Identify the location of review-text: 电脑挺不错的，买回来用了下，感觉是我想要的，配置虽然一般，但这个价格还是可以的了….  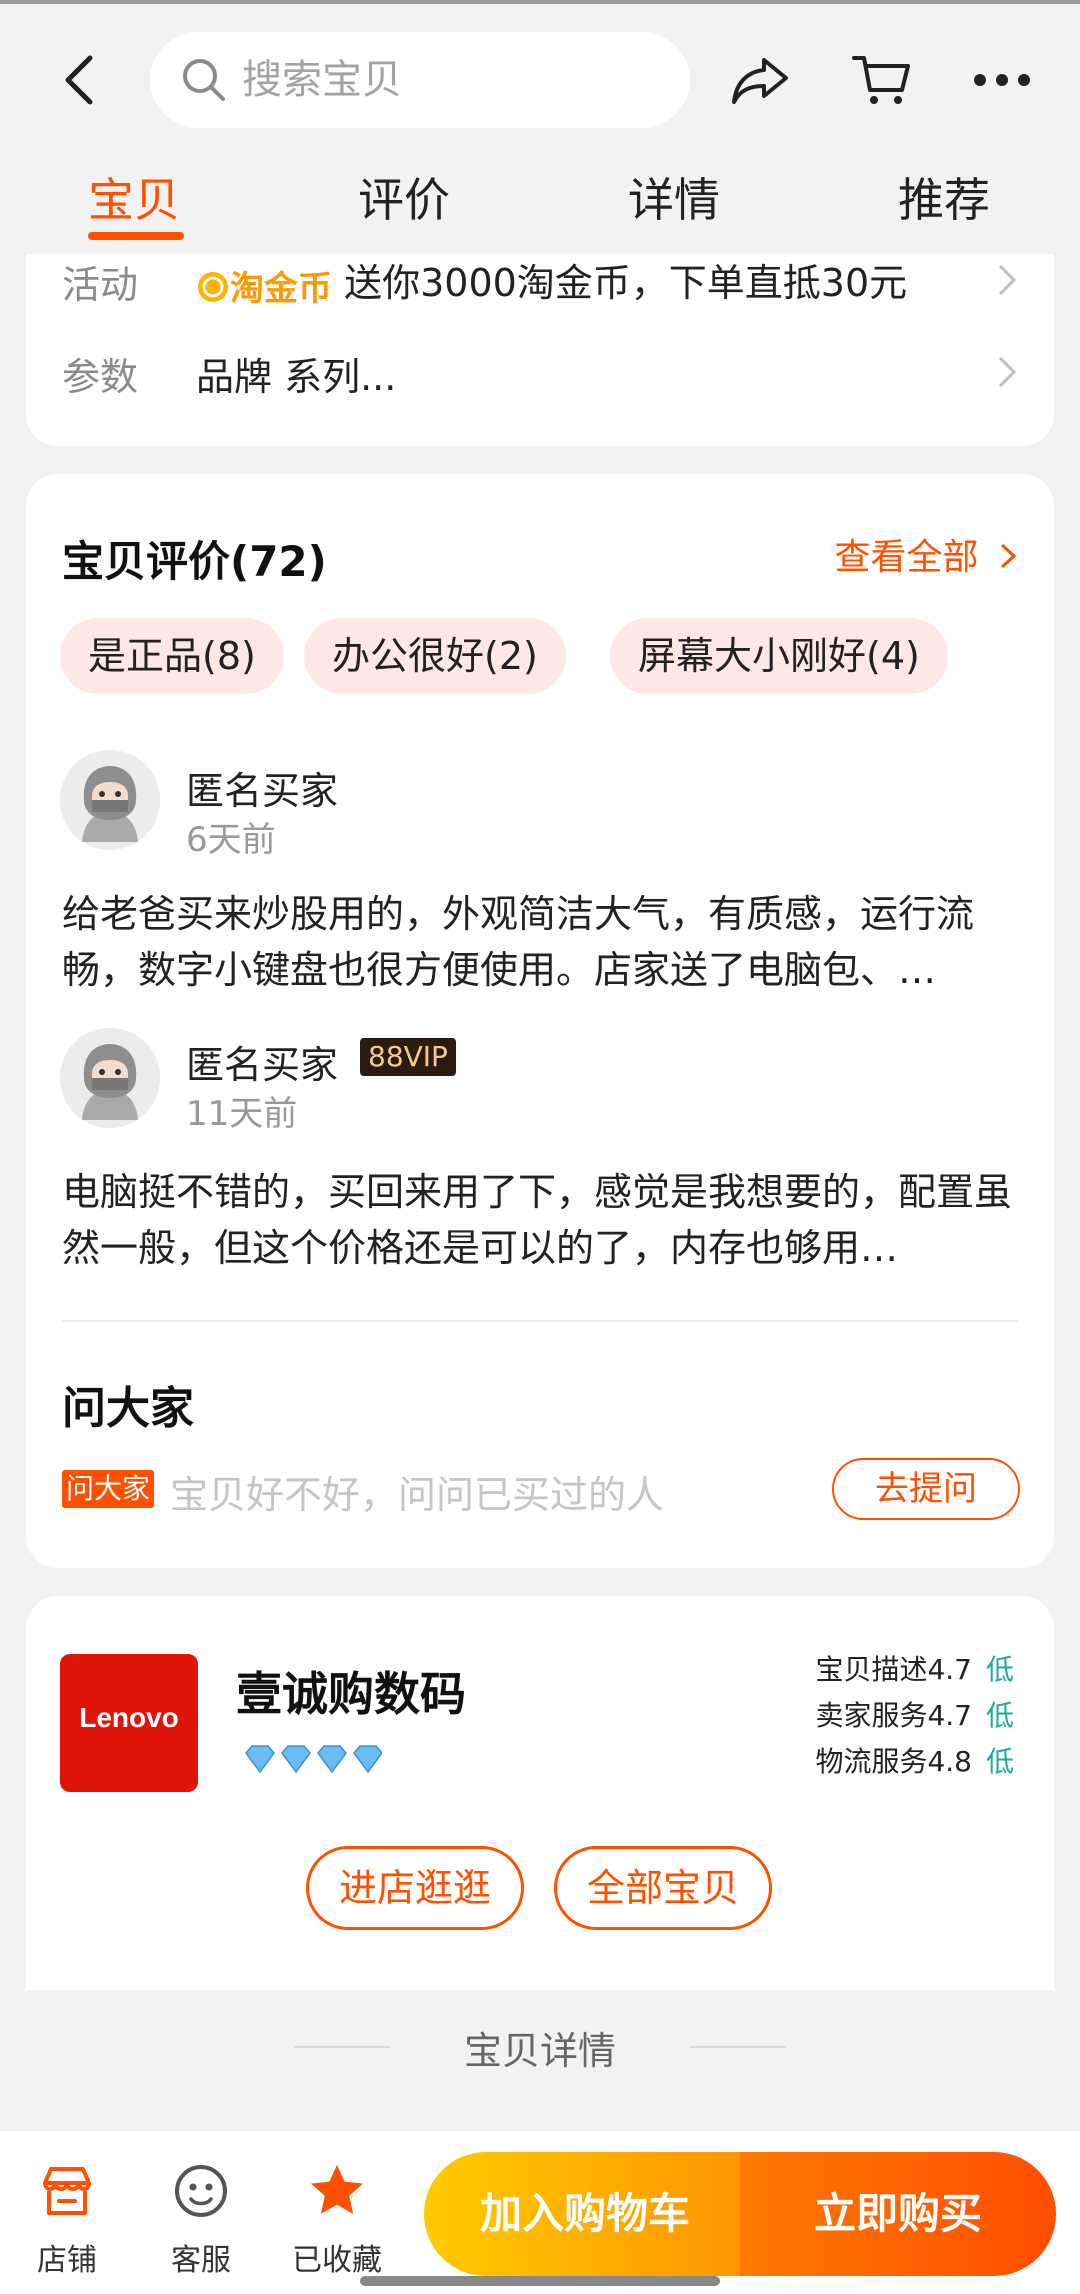
(542, 1220).